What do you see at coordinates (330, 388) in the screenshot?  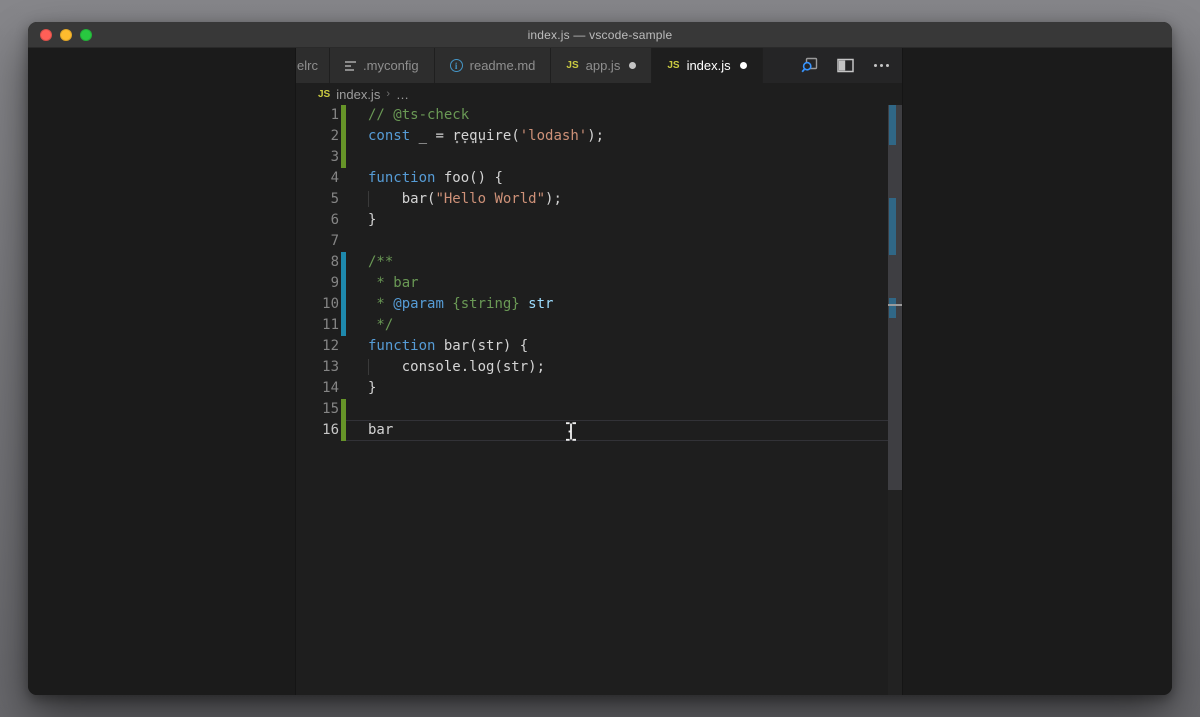 I see `line-number: 14` at bounding box center [330, 388].